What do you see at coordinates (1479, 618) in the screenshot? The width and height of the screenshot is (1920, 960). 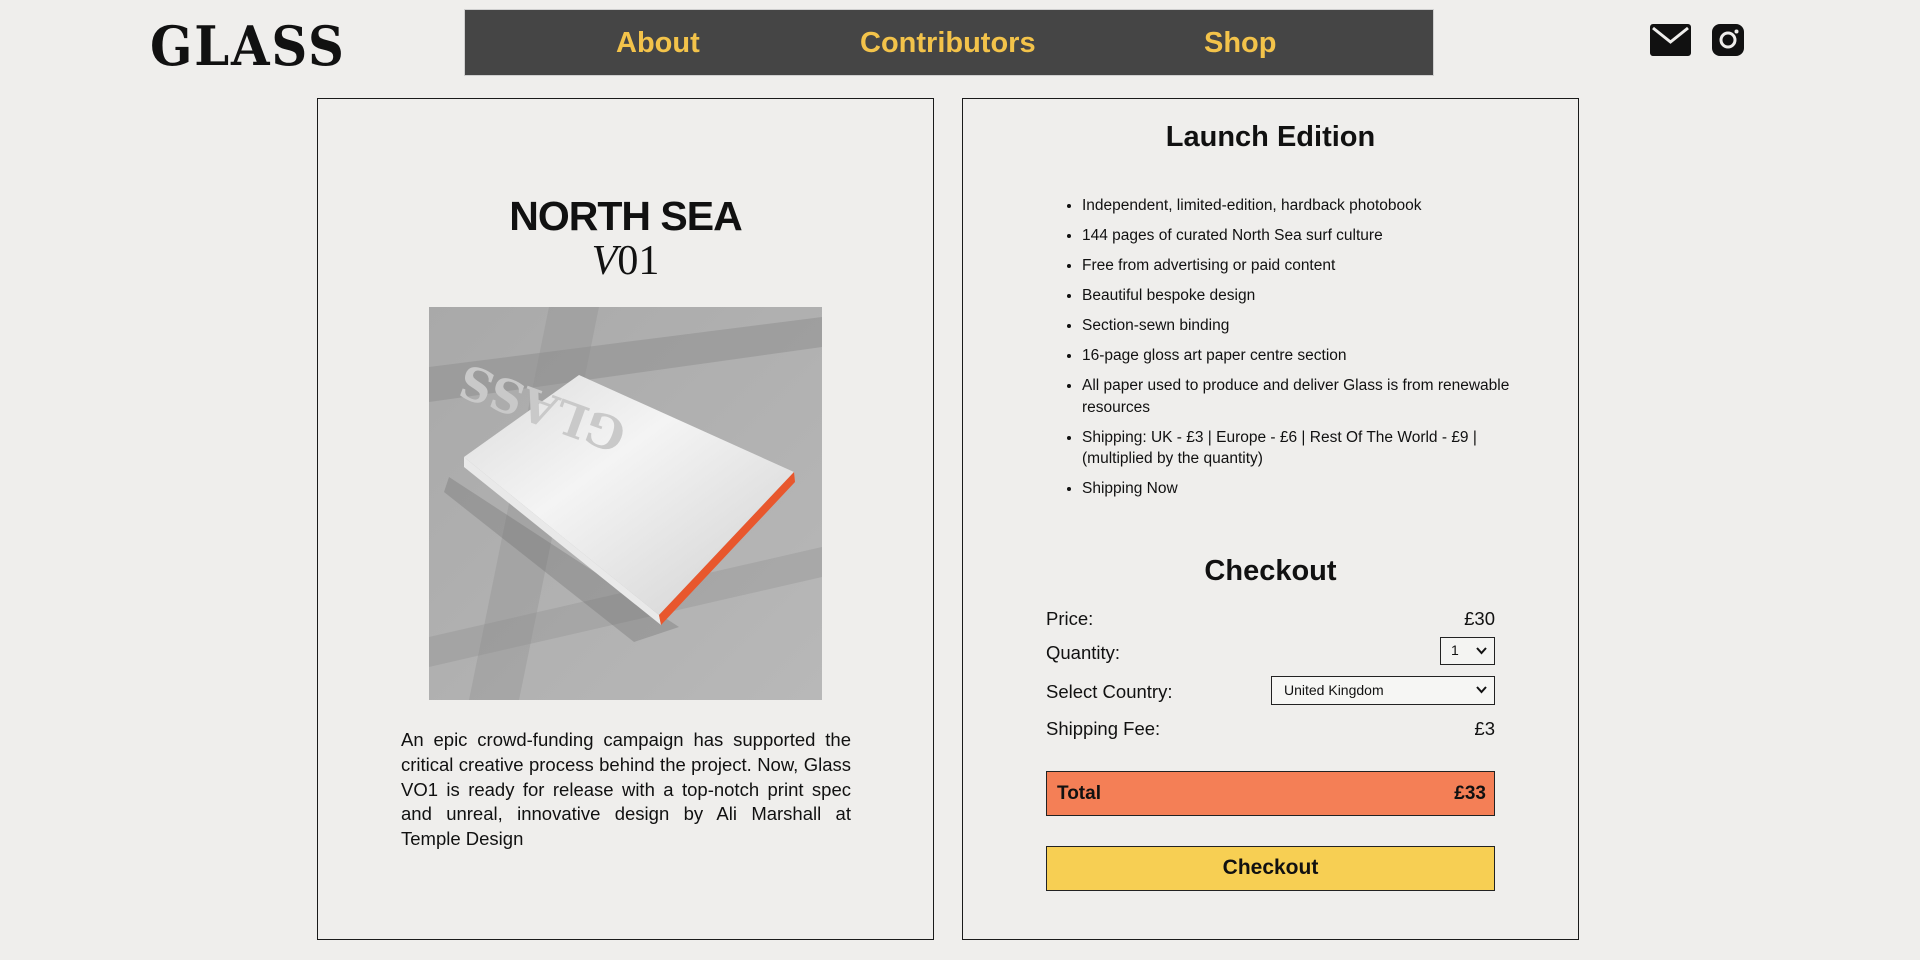 I see `price-value: £30` at bounding box center [1479, 618].